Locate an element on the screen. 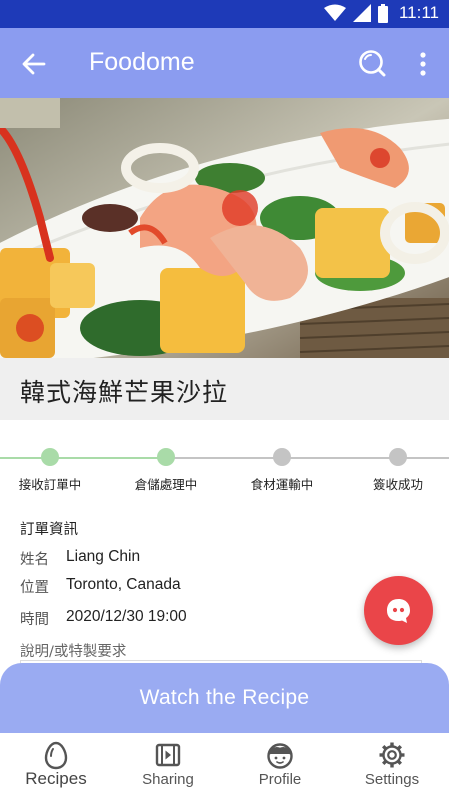 The width and height of the screenshot is (449, 797). nav-item-settings: Settings is located at coordinates (392, 765).